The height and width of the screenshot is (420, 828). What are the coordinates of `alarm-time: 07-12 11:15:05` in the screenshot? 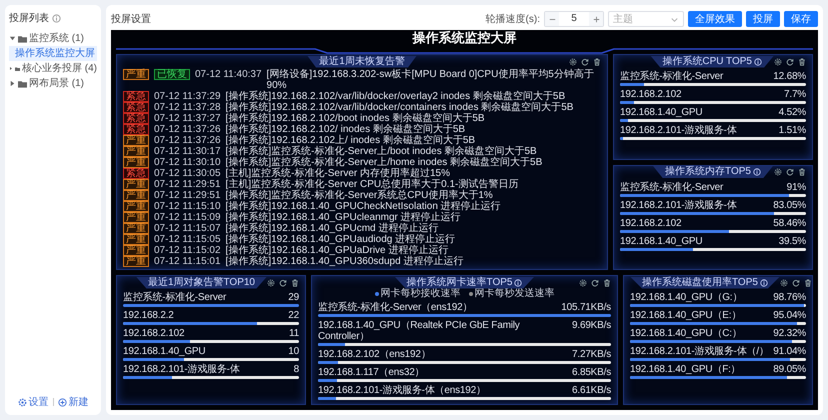 It's located at (187, 239).